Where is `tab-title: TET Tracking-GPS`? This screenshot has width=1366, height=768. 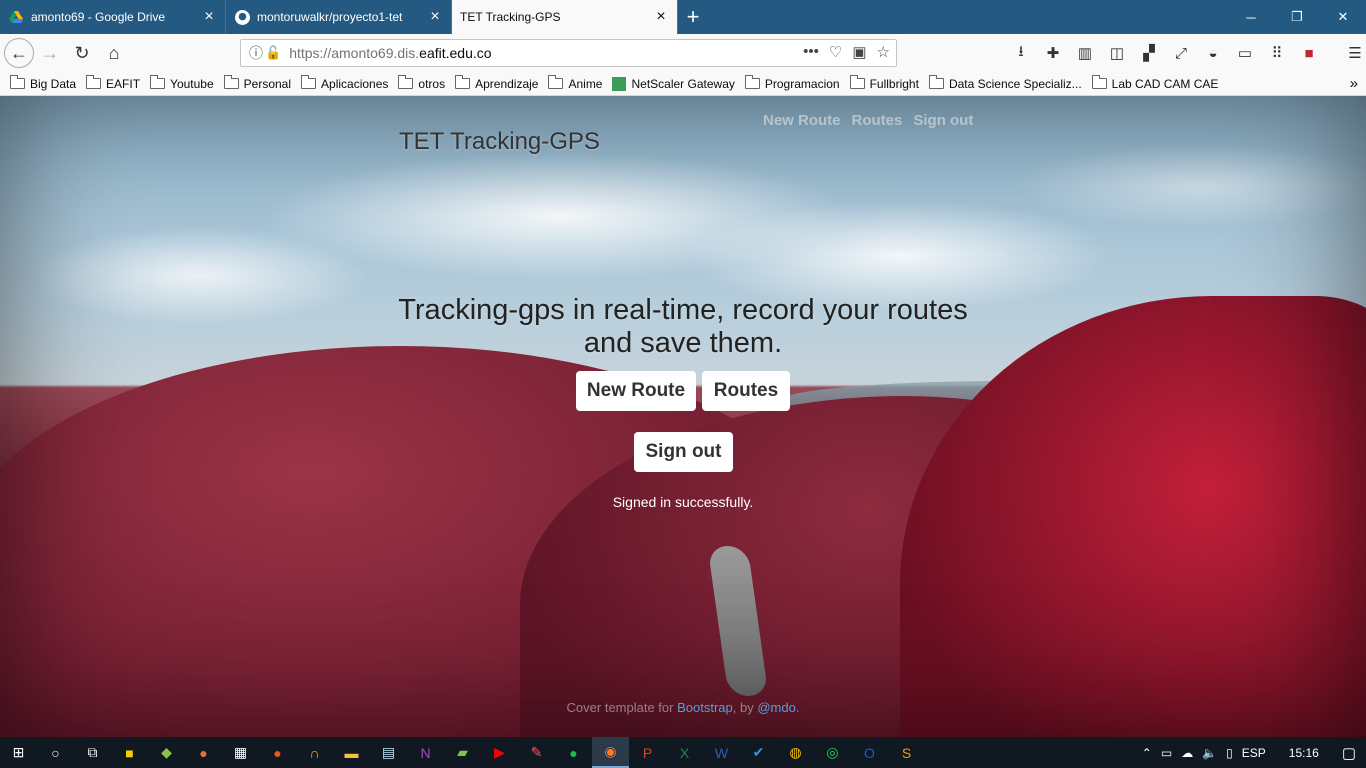
tab-title: TET Tracking-GPS is located at coordinates (510, 17).